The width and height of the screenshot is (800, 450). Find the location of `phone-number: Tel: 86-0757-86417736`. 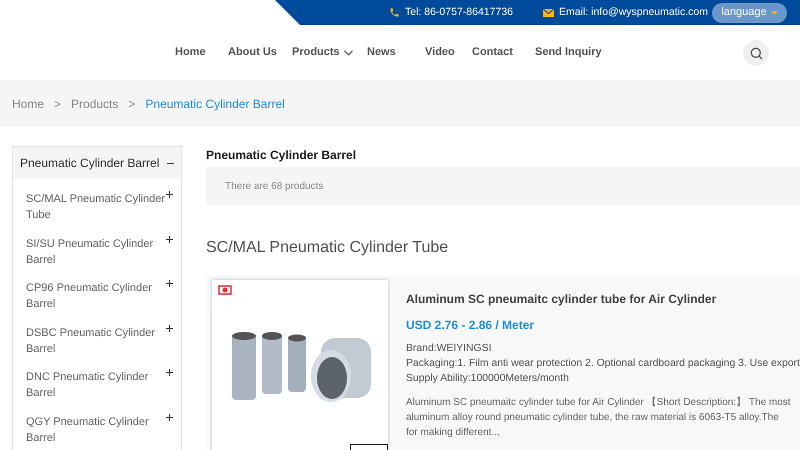

phone-number: Tel: 86-0757-86417736 is located at coordinates (459, 12).